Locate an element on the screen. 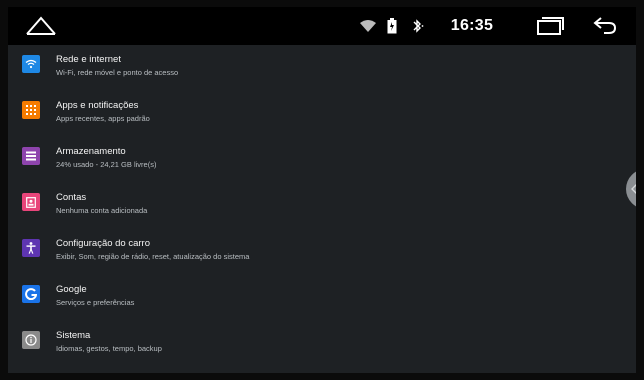 The image size is (644, 380). chevron-left-icon is located at coordinates (633, 189).